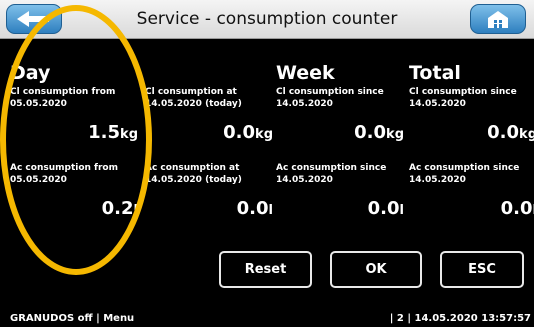  I want to click on column-heading, so click(209, 73).